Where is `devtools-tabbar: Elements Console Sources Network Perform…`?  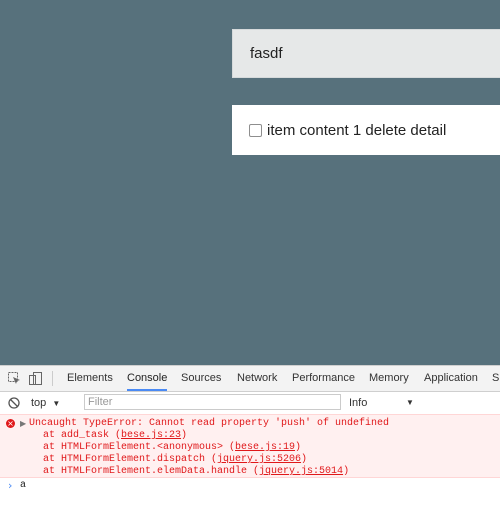
devtools-tabbar: Elements Console Sources Network Perform… is located at coordinates (250, 379).